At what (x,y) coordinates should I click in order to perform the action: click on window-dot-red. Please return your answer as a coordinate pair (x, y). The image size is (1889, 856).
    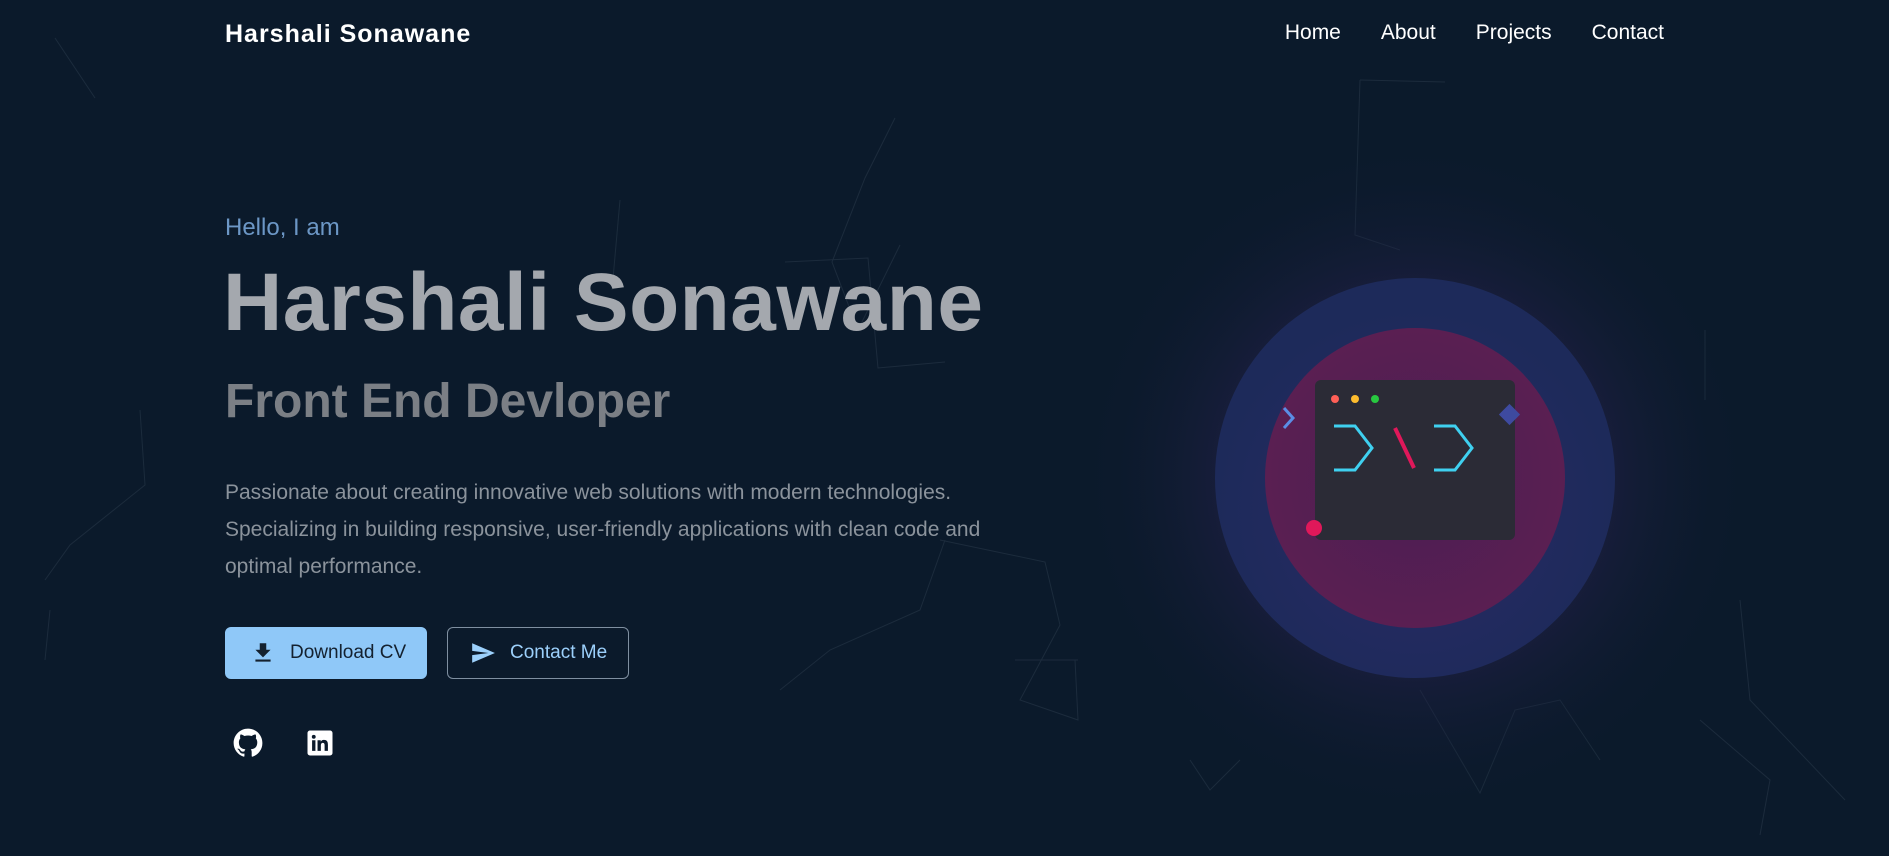
    Looking at the image, I should click on (1335, 399).